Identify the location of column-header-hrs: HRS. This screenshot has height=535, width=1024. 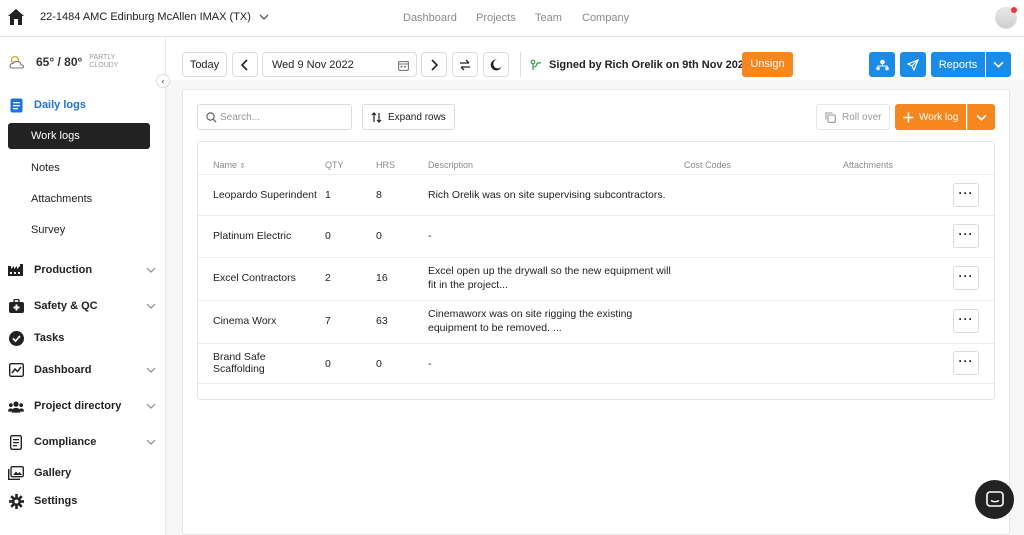
(386, 165).